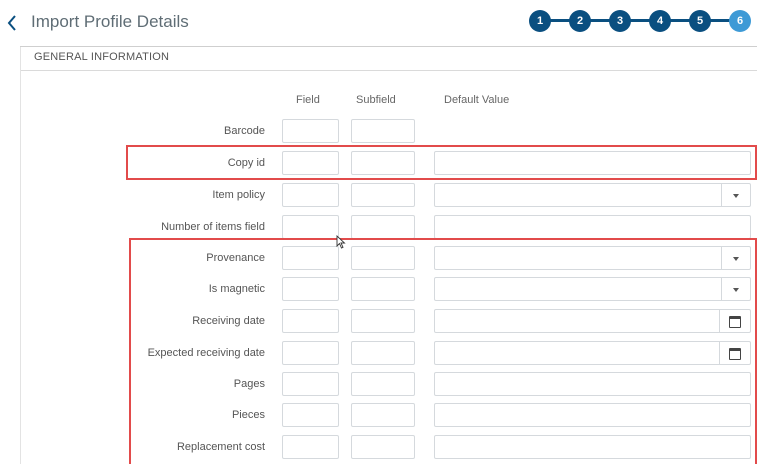  Describe the element at coordinates (383, 131) in the screenshot. I see `barcode-subfield-input` at that location.